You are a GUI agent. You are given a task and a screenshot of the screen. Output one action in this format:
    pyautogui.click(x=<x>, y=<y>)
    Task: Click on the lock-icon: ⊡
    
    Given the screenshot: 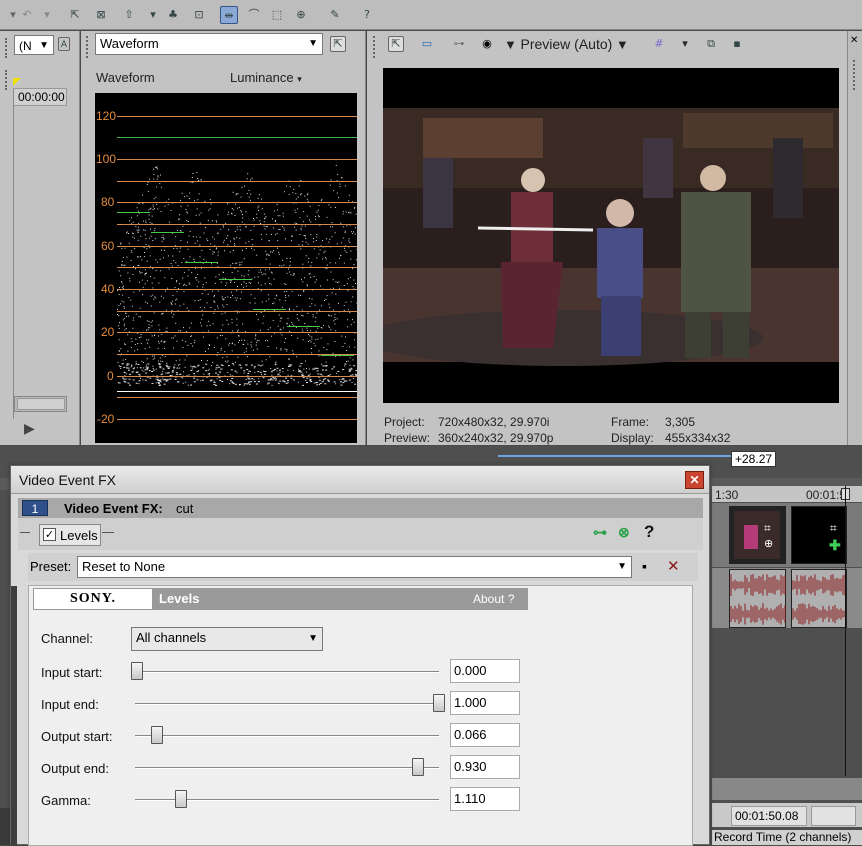 What is the action you would take?
    pyautogui.click(x=199, y=15)
    